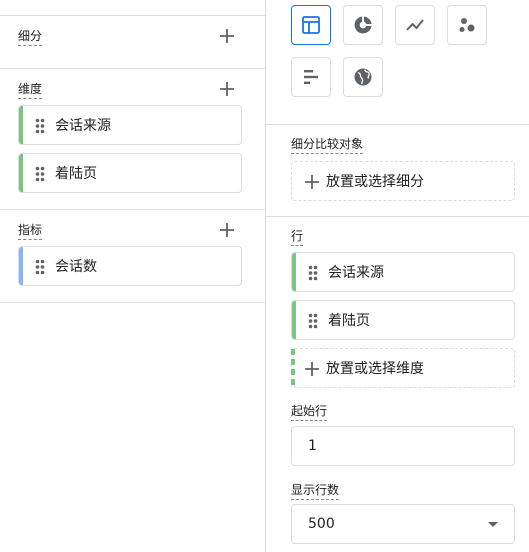 This screenshot has height=552, width=529. I want to click on dropzone-label: 放置或选择细分, so click(375, 182).